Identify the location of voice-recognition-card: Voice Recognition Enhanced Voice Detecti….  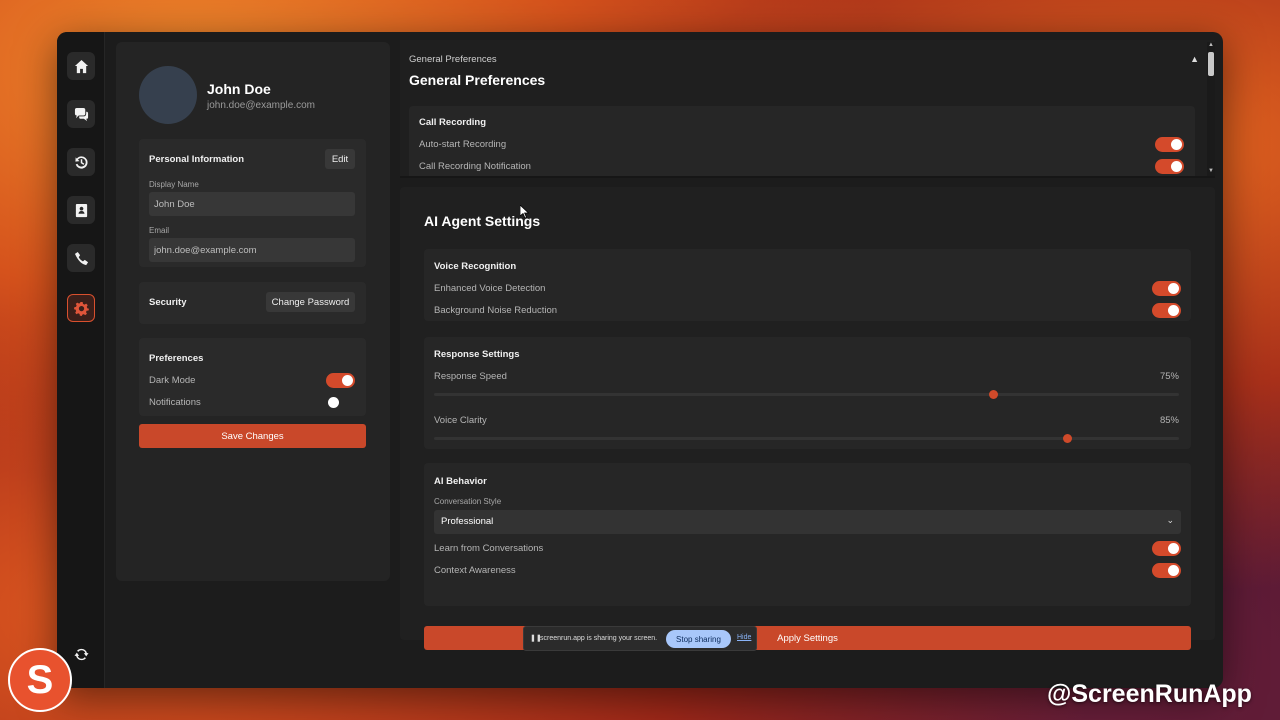
(807, 285).